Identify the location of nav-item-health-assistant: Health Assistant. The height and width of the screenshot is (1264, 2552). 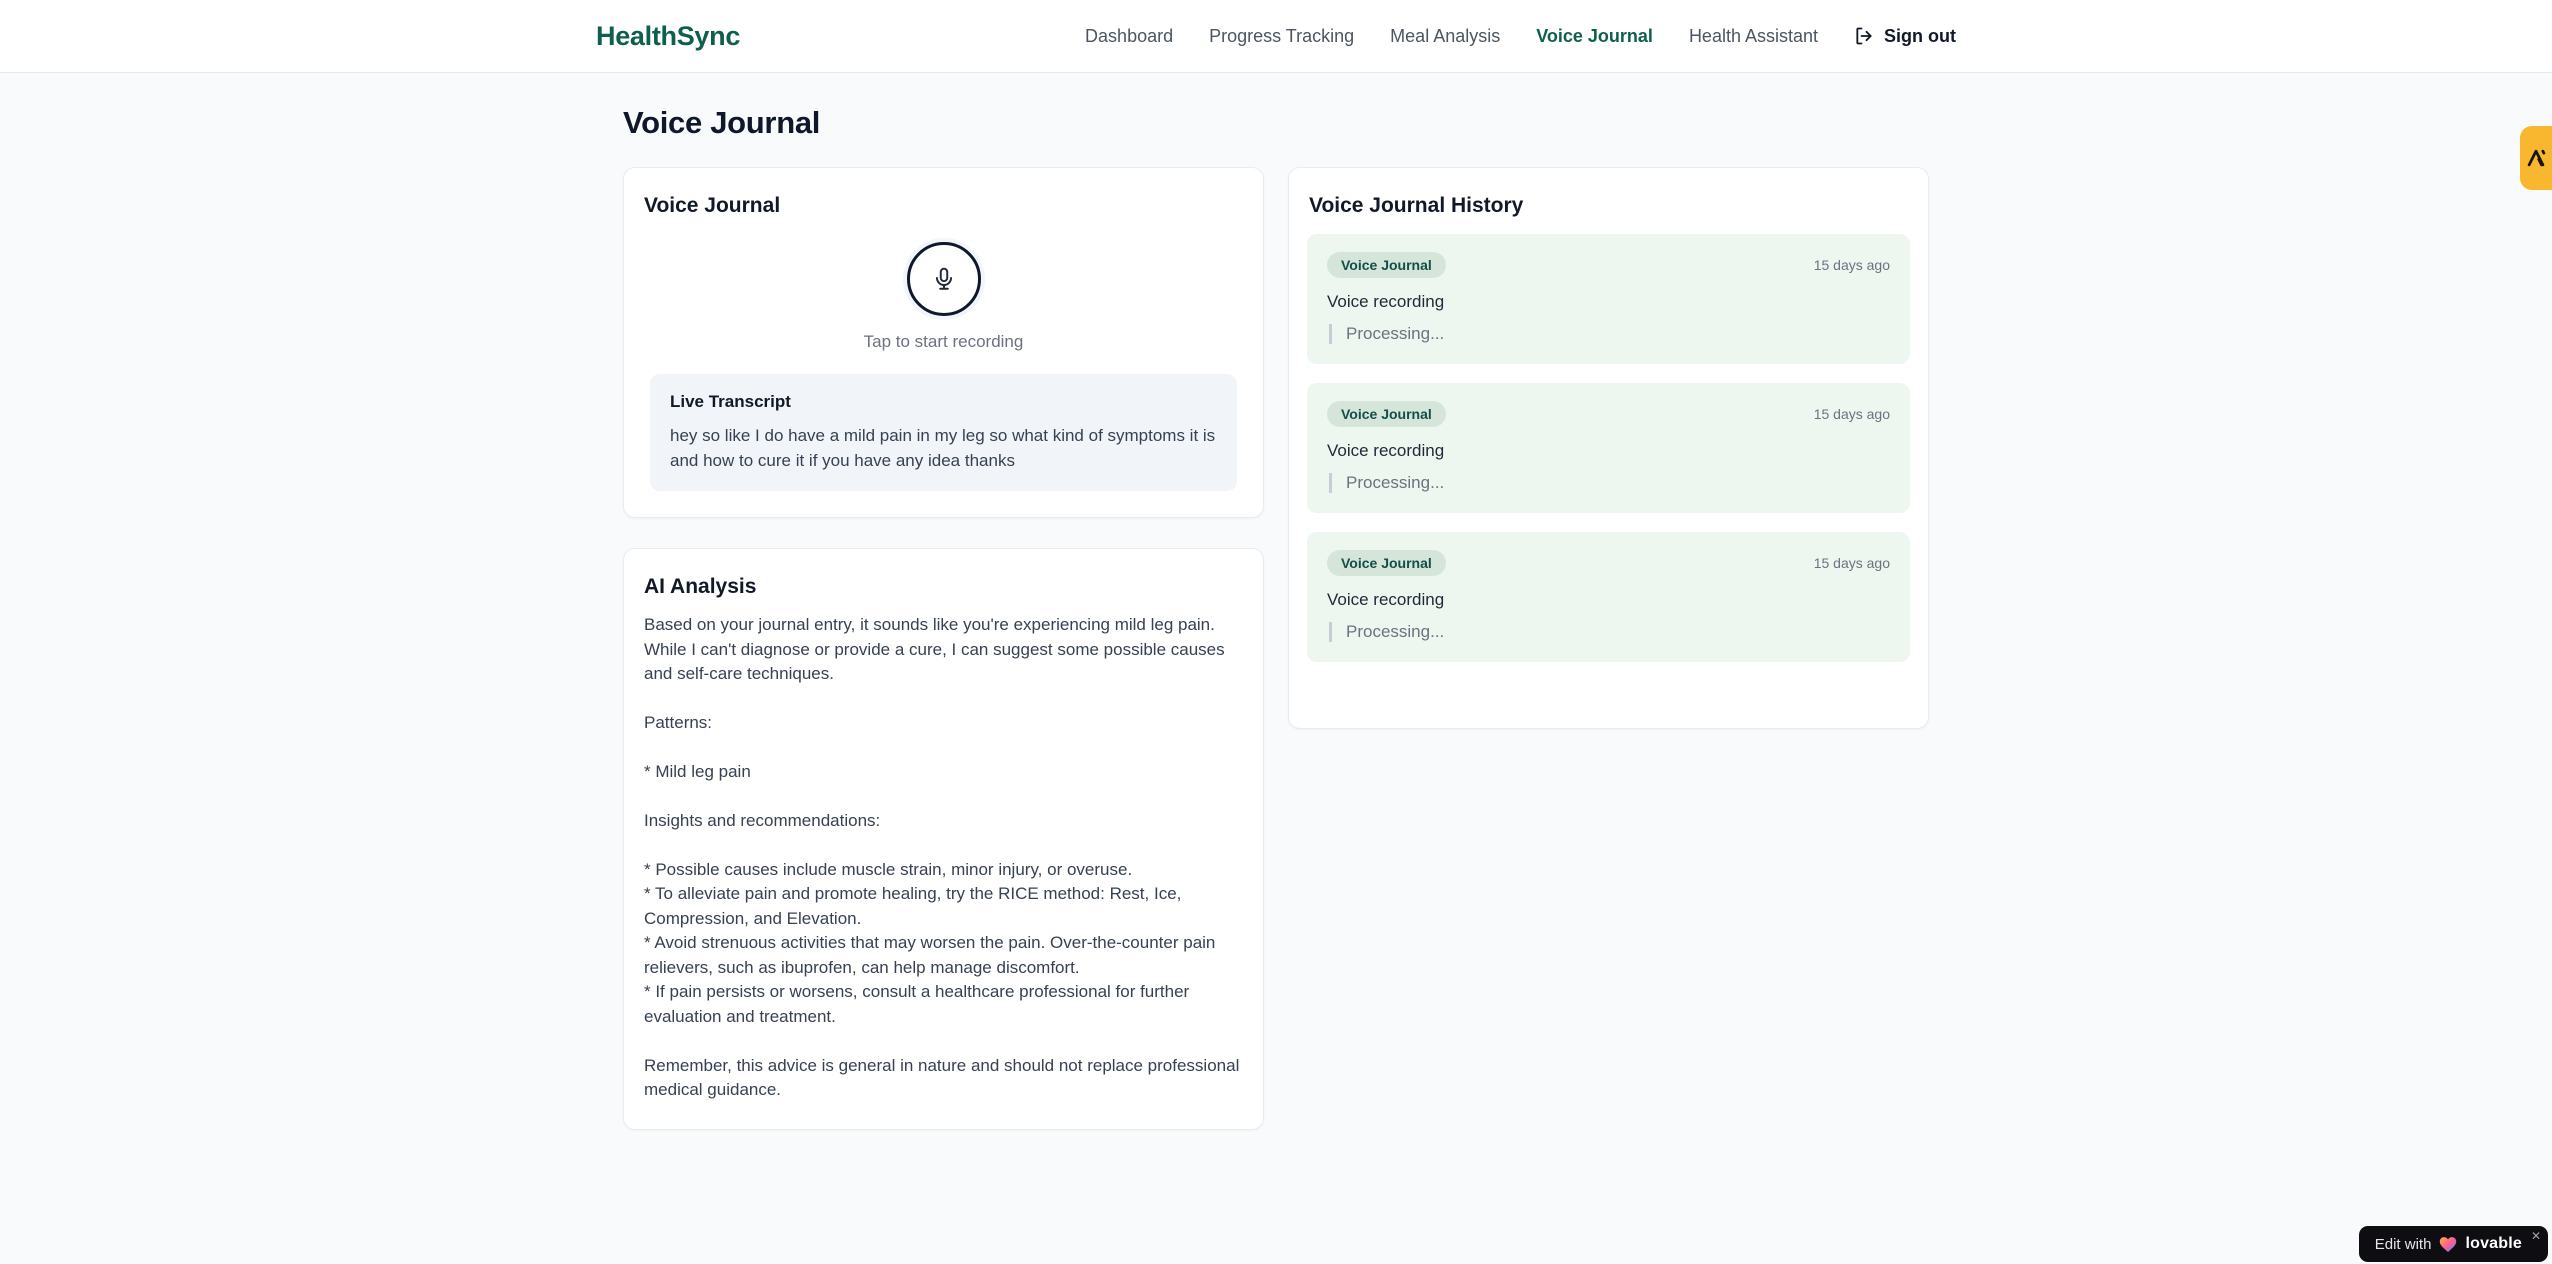
(1753, 36).